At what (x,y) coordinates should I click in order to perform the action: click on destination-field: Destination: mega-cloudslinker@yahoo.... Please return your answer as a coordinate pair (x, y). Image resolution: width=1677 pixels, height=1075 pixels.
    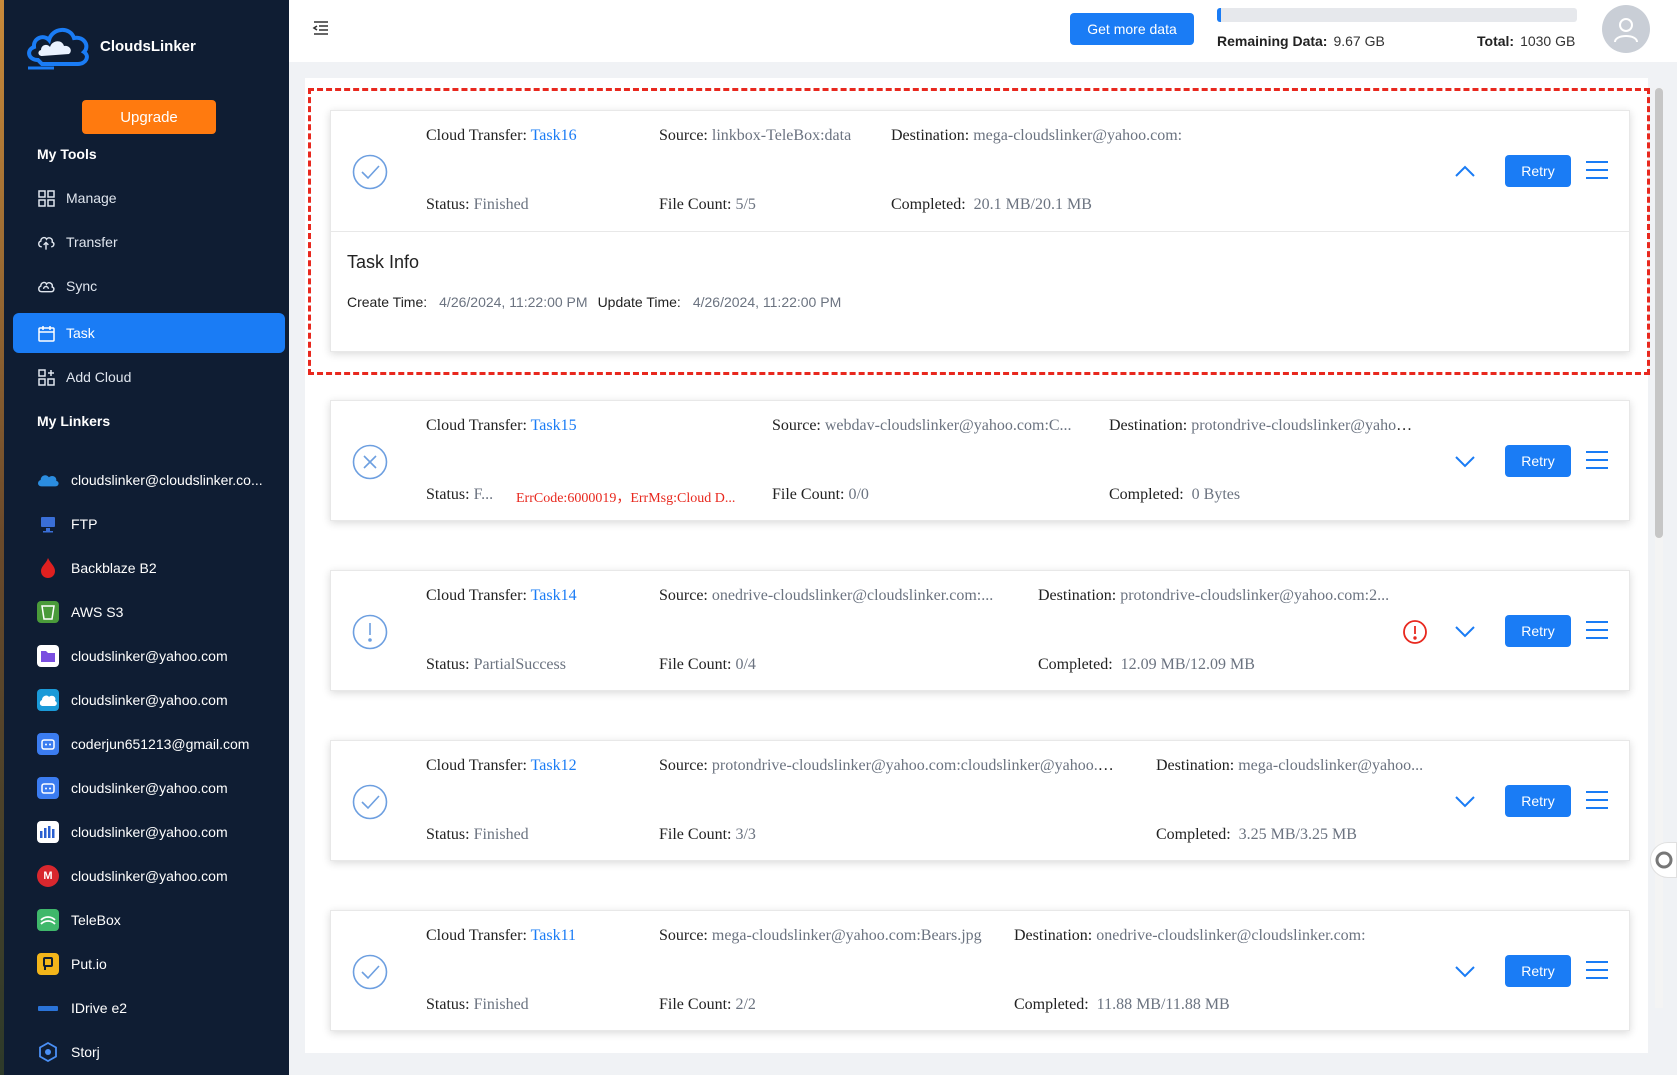
    Looking at the image, I should click on (1290, 765).